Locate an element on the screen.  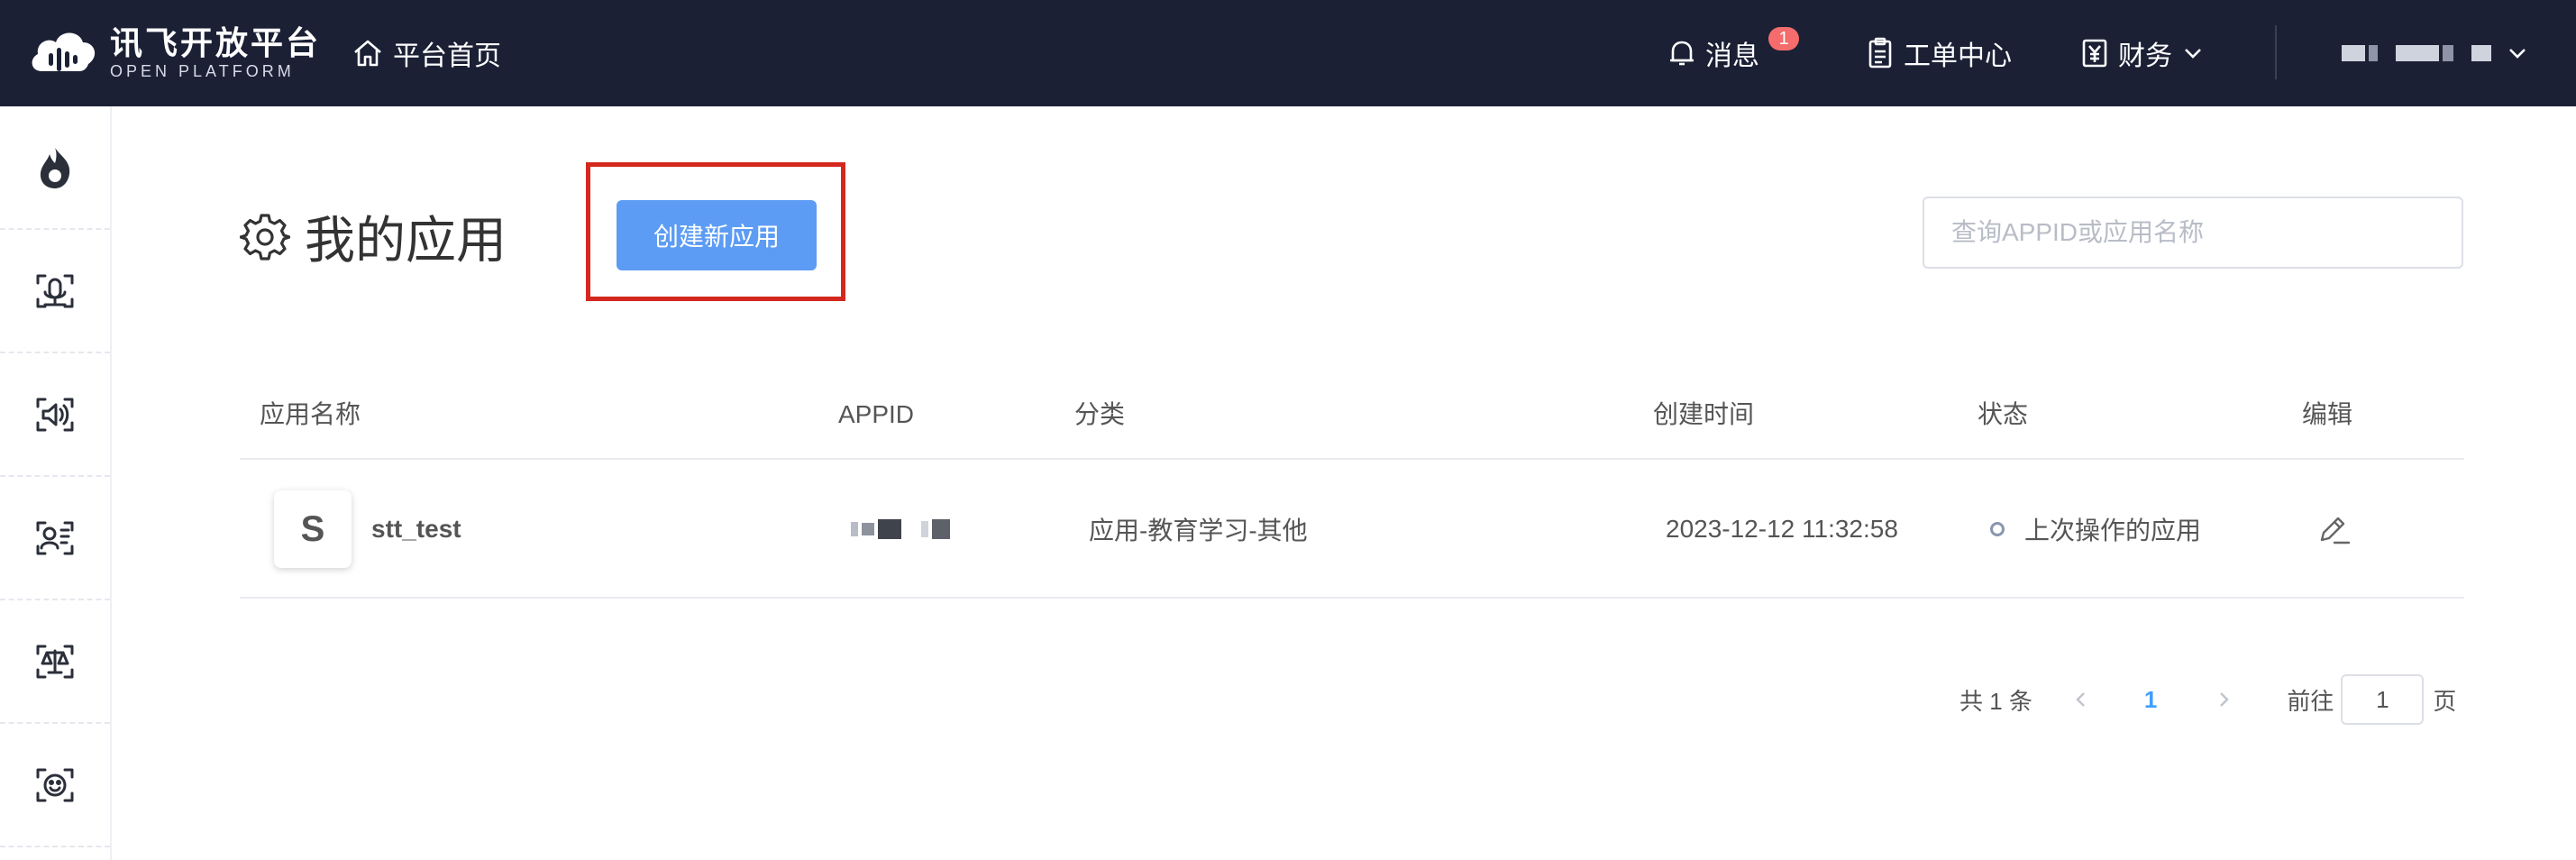
messages-badge: 1 is located at coordinates (1783, 38).